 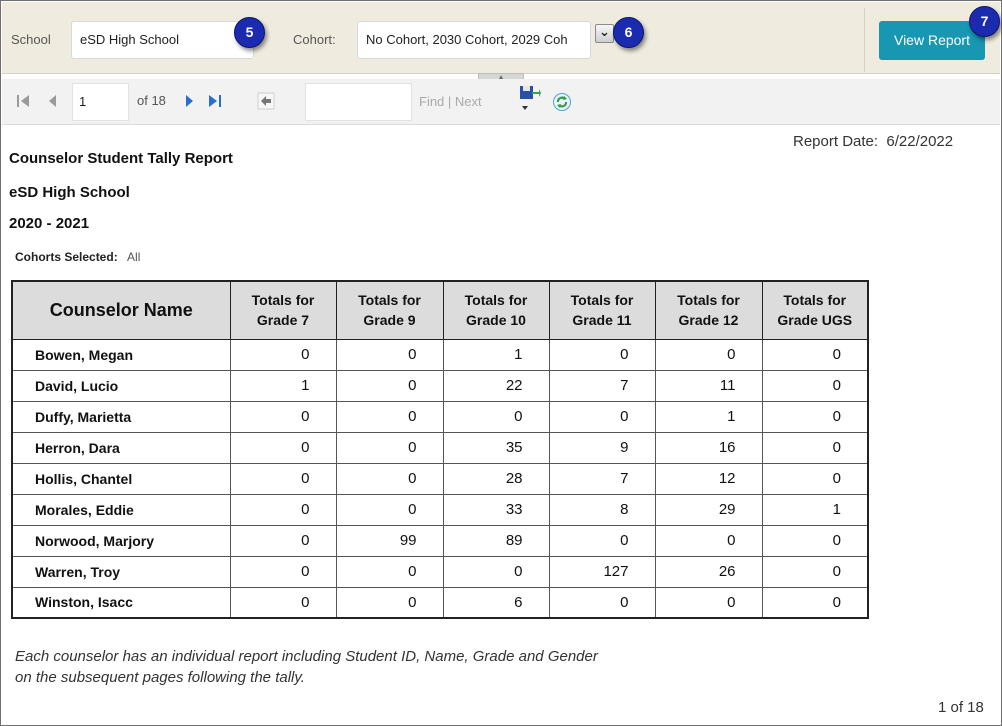 I want to click on counselor-name-cell: Norwood, Marjory, so click(x=121, y=540).